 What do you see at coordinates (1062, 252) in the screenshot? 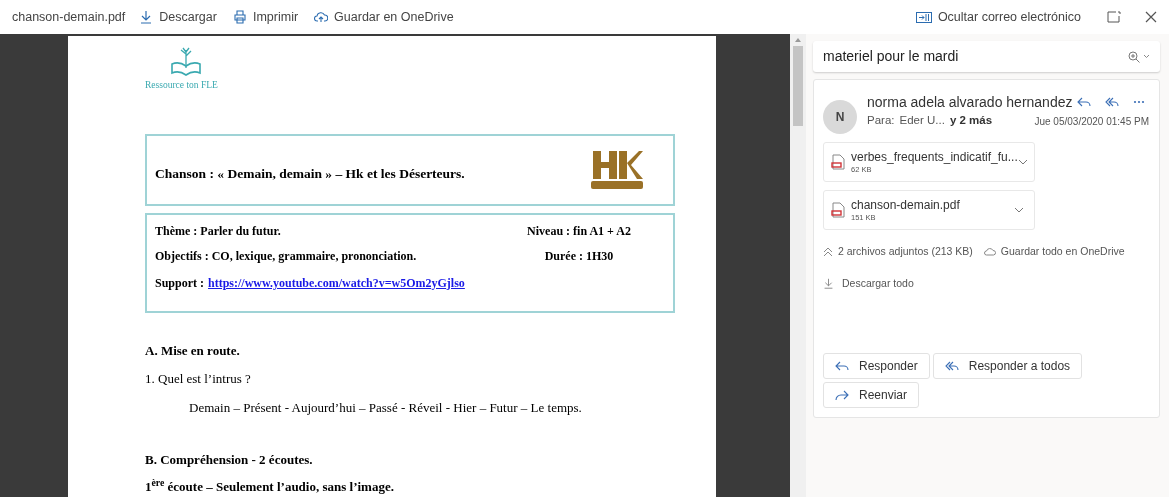
I see `save-all-link: Guardar todo en OneDrive` at bounding box center [1062, 252].